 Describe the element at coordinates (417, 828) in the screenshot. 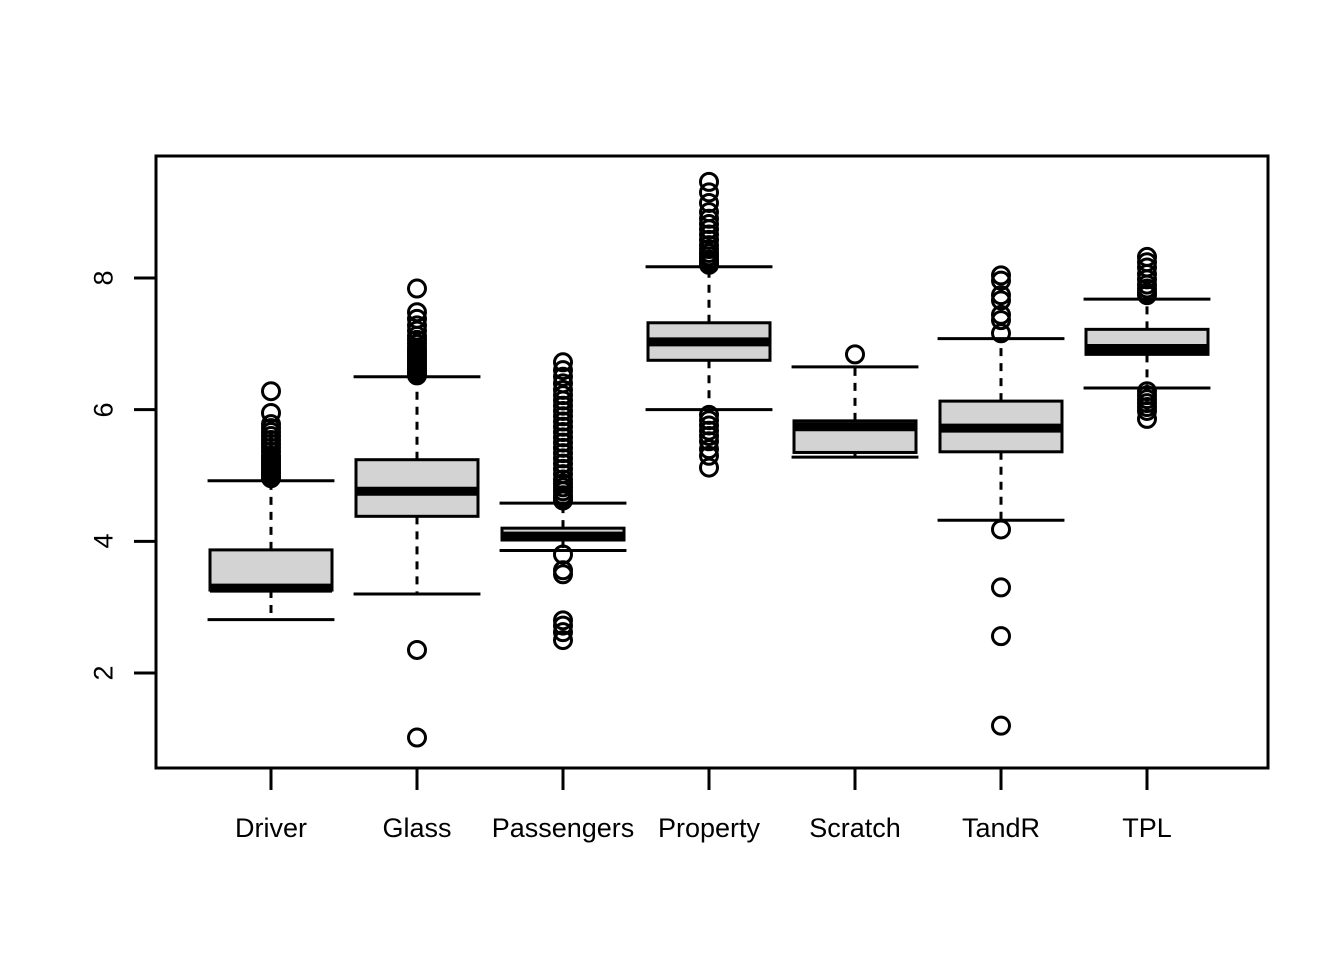

I see `x-tick-label-glass: Glass` at that location.